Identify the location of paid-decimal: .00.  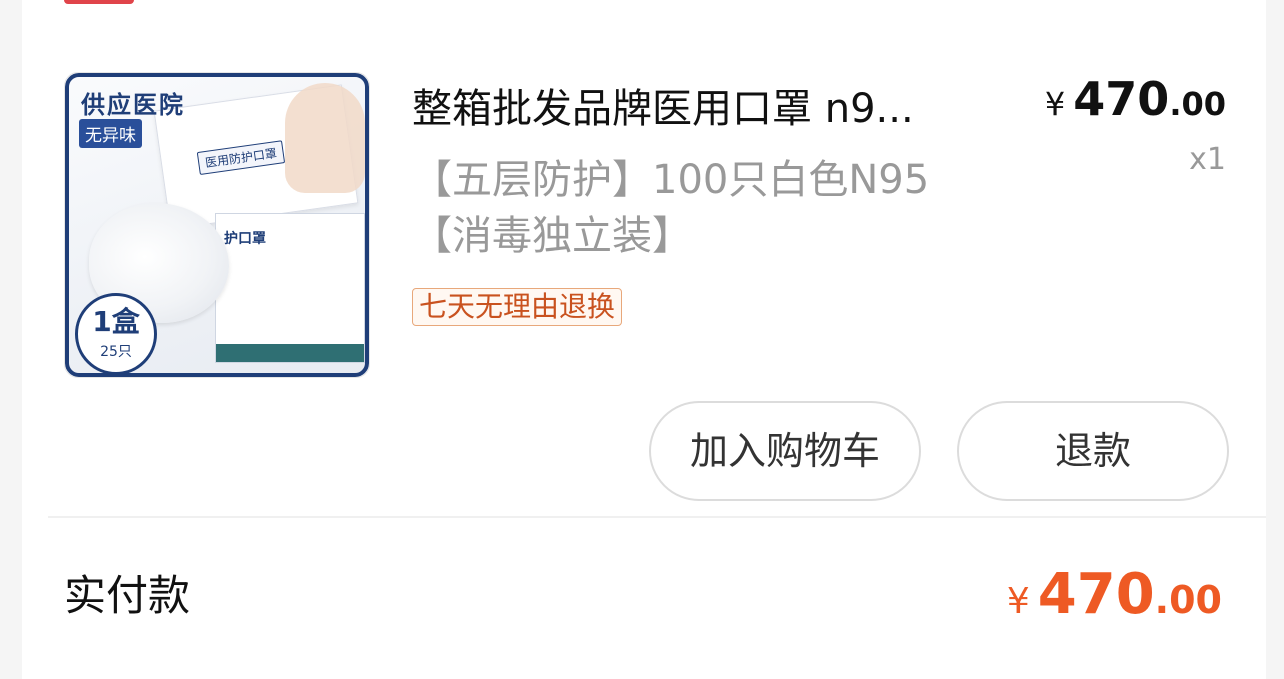
(1188, 600).